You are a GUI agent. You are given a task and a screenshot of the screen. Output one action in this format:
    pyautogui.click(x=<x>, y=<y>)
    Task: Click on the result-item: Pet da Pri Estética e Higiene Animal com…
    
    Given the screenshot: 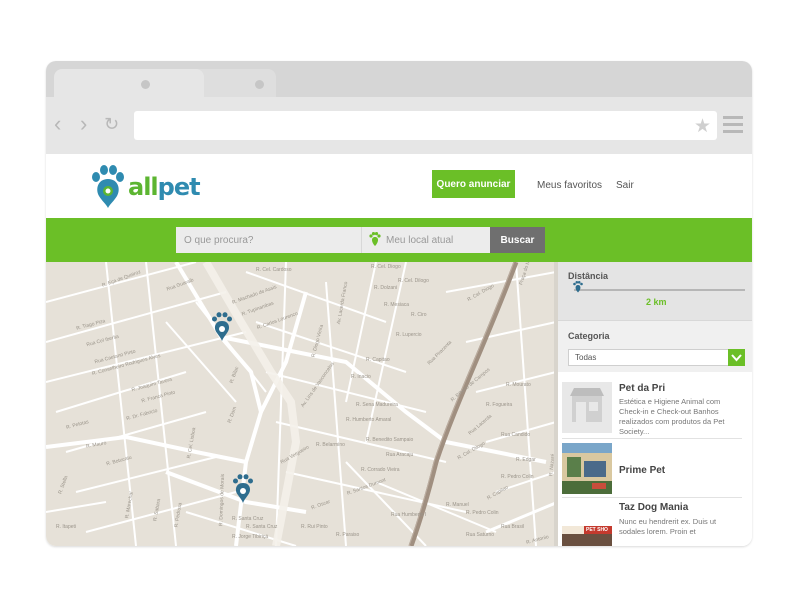 What is the action you would take?
    pyautogui.click(x=652, y=408)
    